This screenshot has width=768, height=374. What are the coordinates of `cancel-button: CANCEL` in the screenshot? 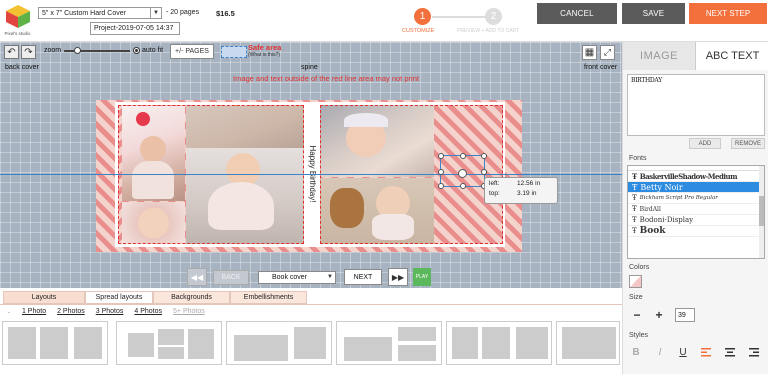 It's located at (577, 13).